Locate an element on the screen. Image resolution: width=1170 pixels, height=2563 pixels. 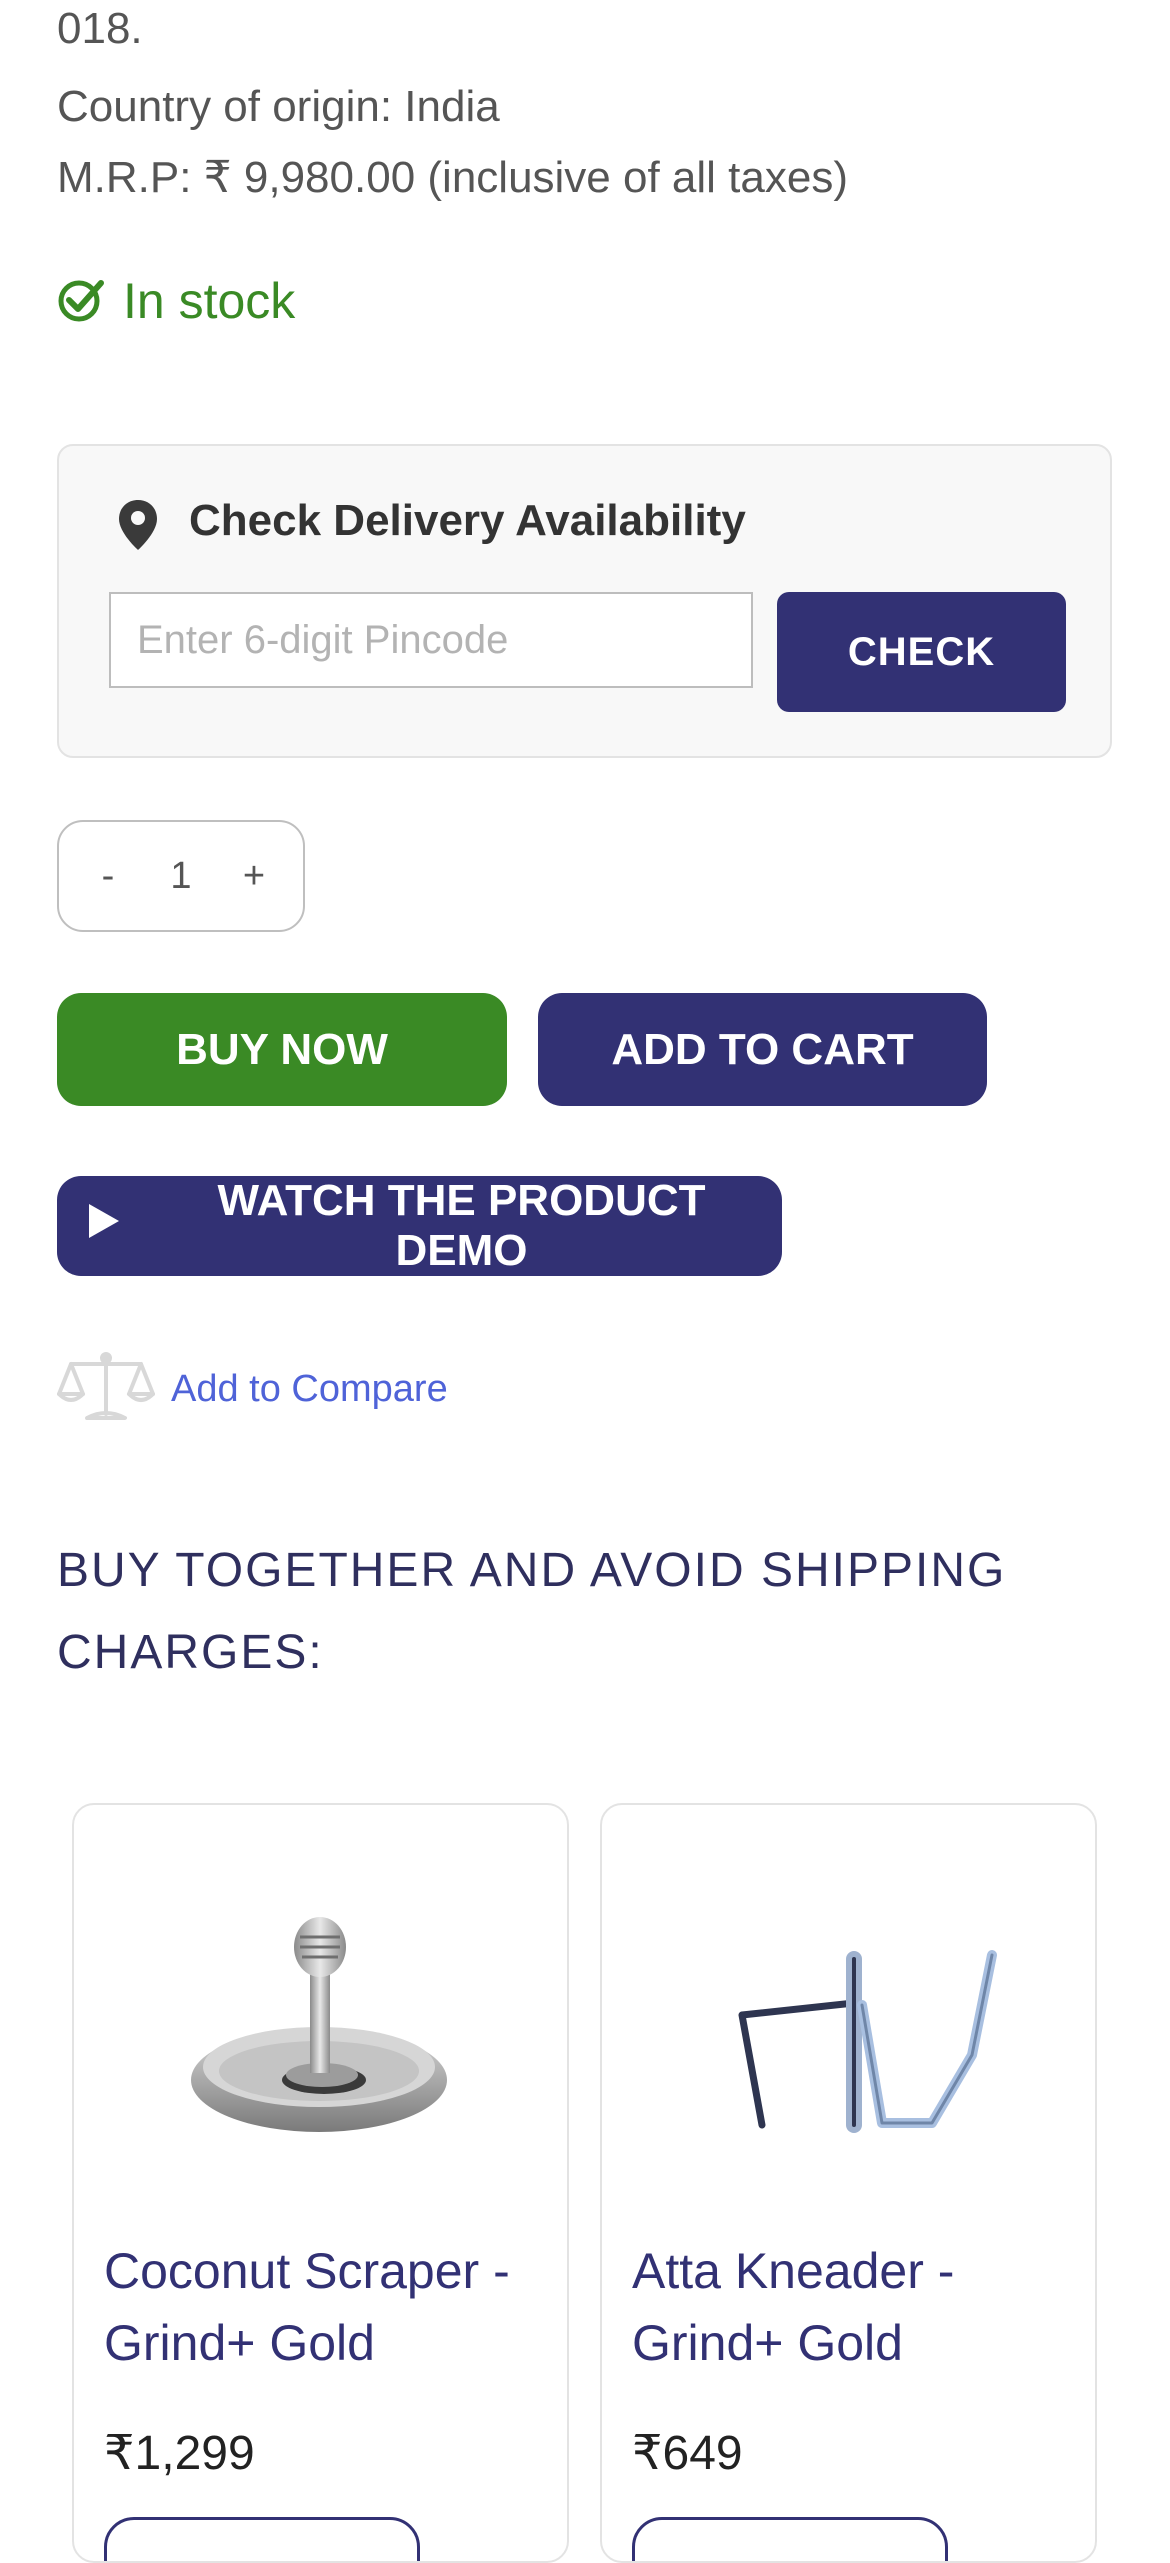
product-title: Coconut Scraper - Grind+ Gold is located at coordinates (324, 2307).